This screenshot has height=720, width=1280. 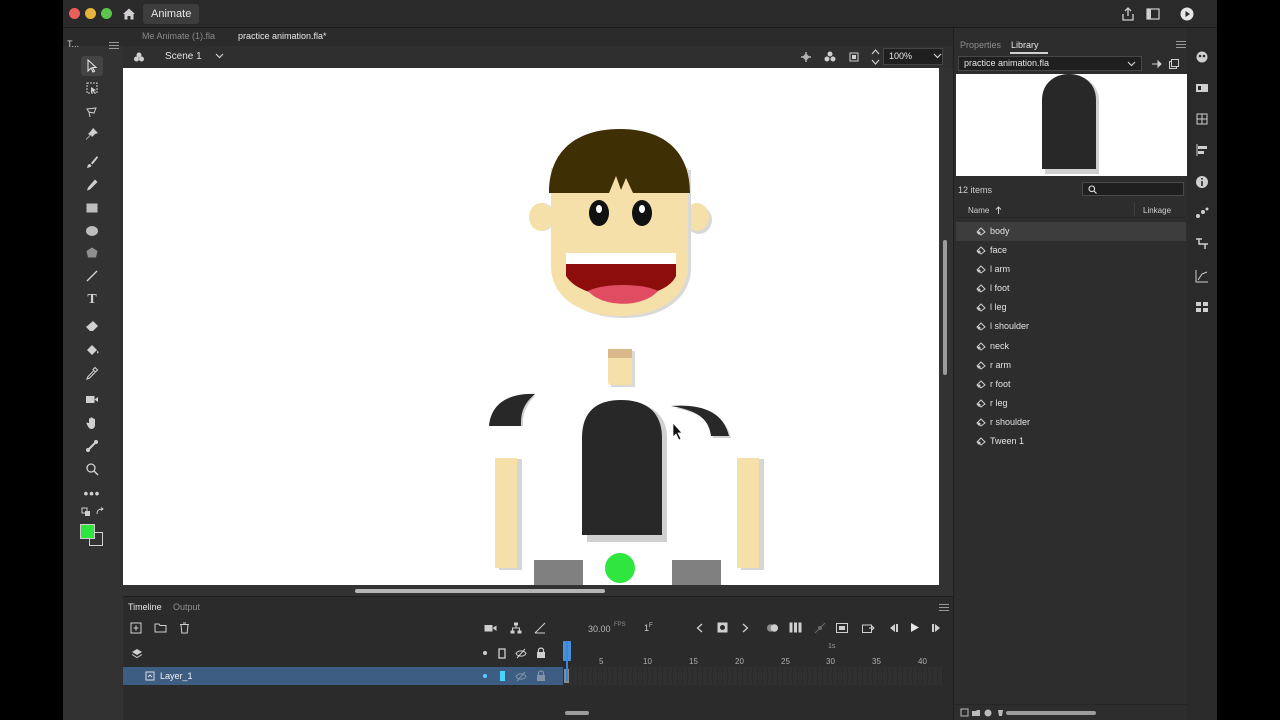 What do you see at coordinates (87, 531) in the screenshot?
I see `fill-color-swatch` at bounding box center [87, 531].